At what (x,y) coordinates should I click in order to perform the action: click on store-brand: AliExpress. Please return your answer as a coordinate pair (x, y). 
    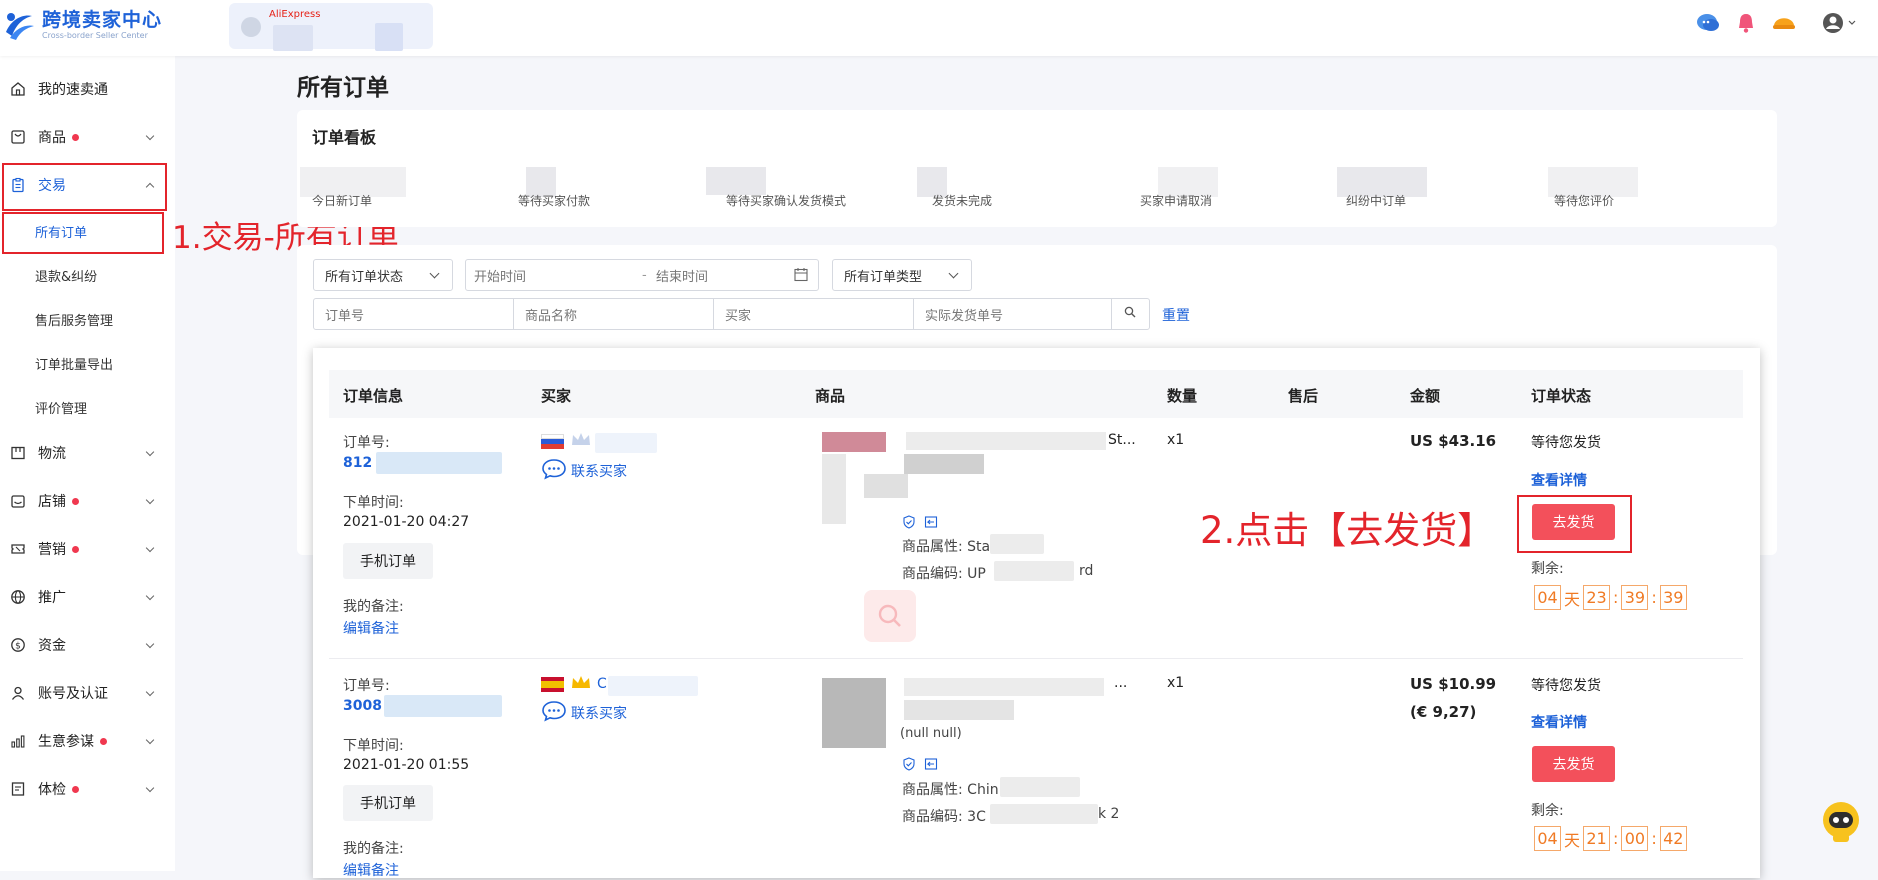
    Looking at the image, I should click on (295, 14).